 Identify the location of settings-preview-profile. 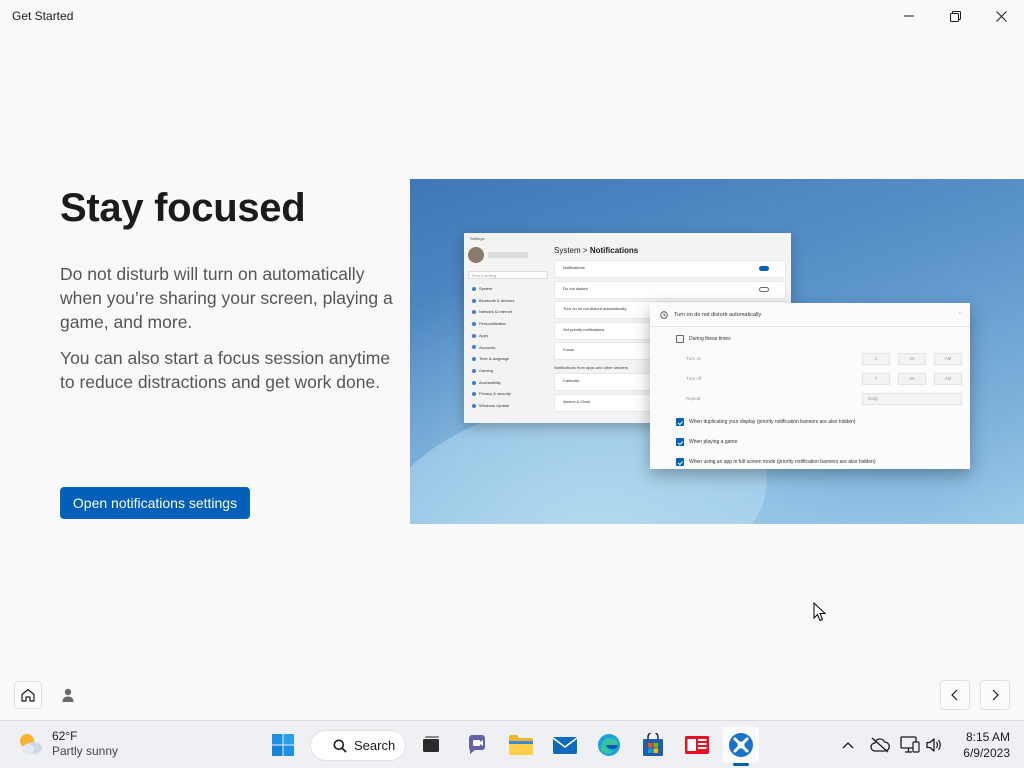
(508, 255).